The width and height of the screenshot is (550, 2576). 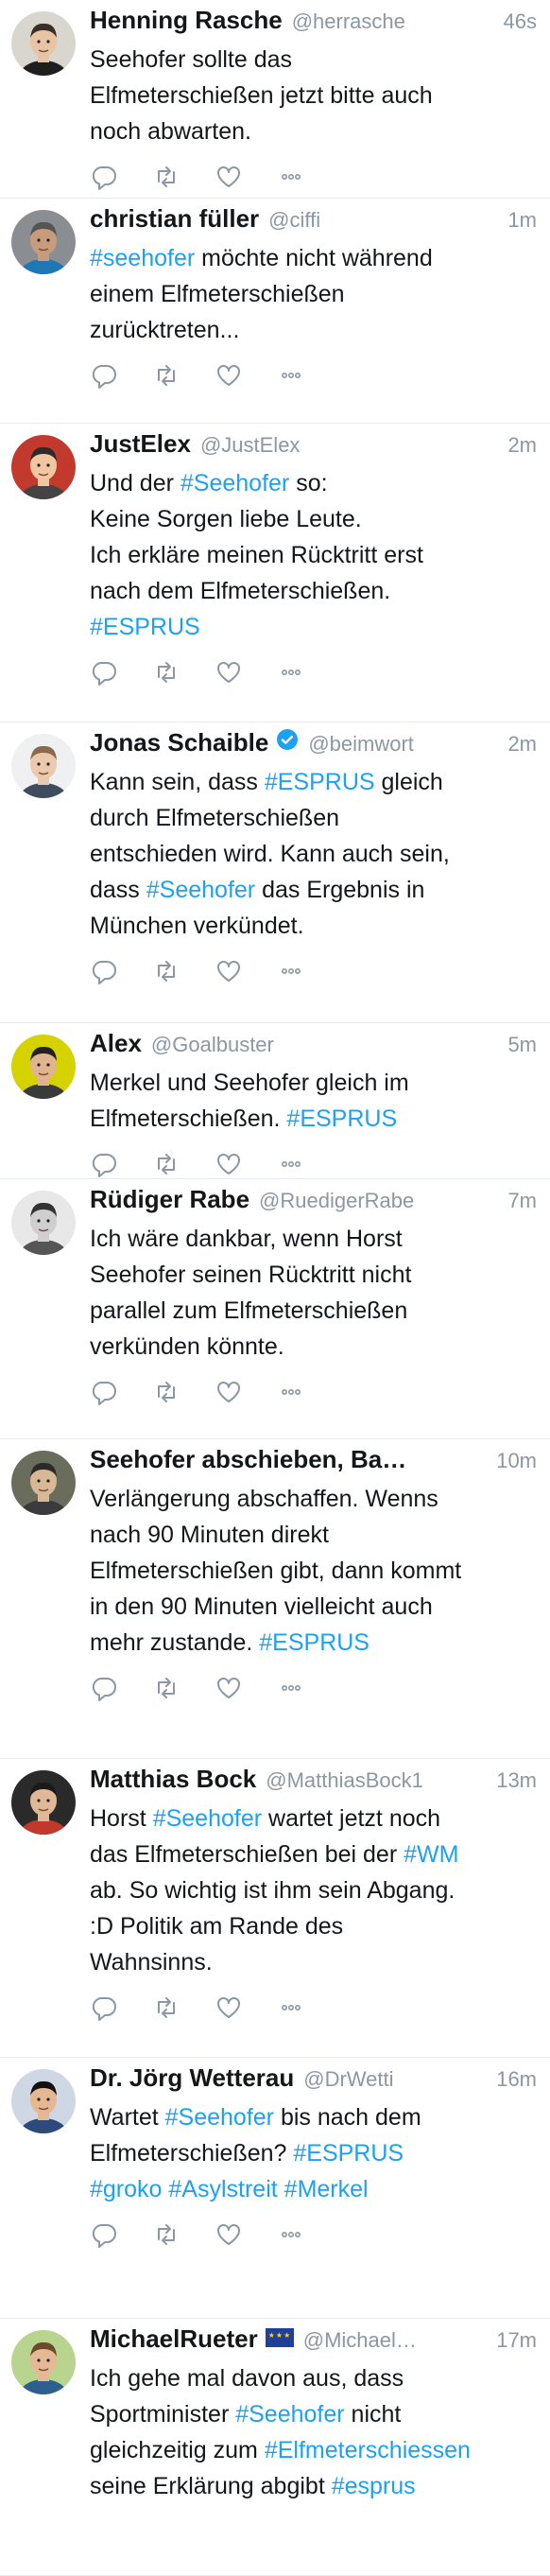 I want to click on author-handle: @RuedigerRabe, so click(x=377, y=1201).